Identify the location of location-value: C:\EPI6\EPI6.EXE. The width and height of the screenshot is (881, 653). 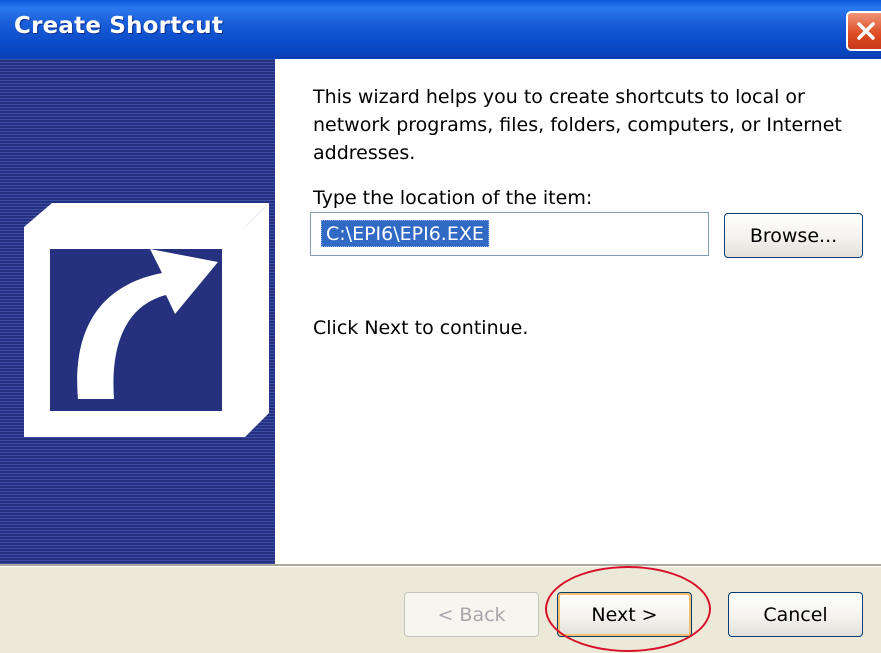
(405, 233).